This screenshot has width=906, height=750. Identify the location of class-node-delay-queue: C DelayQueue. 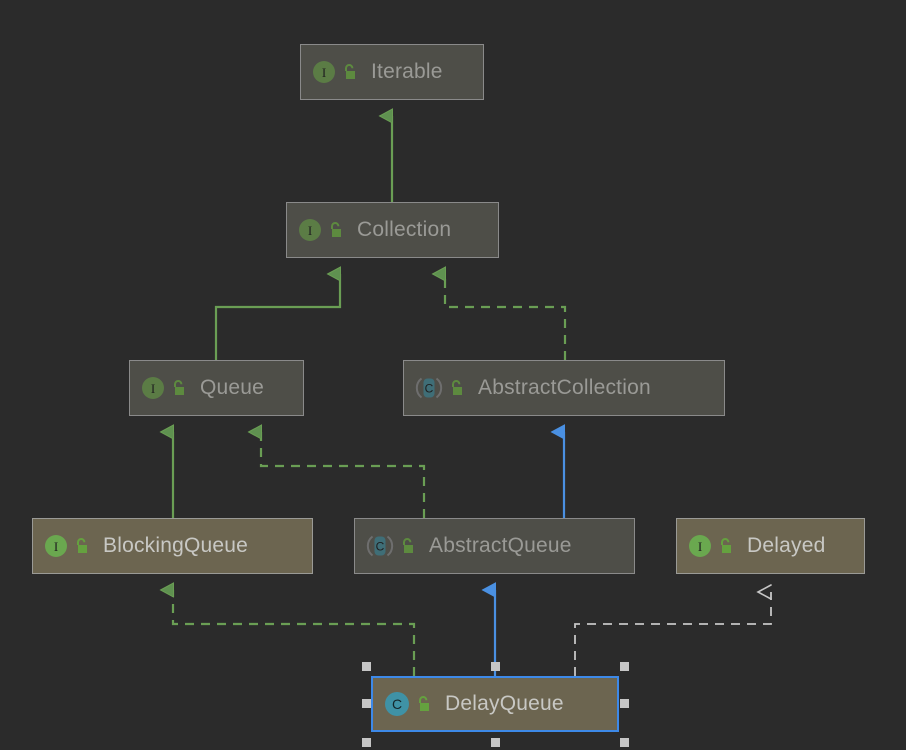
(495, 704).